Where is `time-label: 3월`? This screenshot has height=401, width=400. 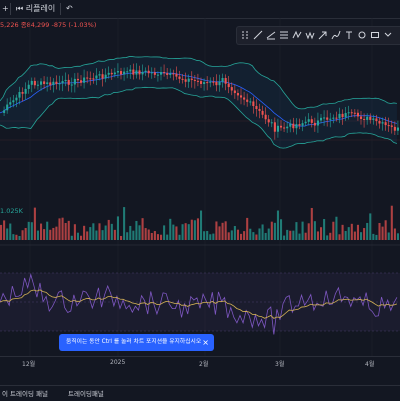
time-label: 3월 is located at coordinates (280, 364).